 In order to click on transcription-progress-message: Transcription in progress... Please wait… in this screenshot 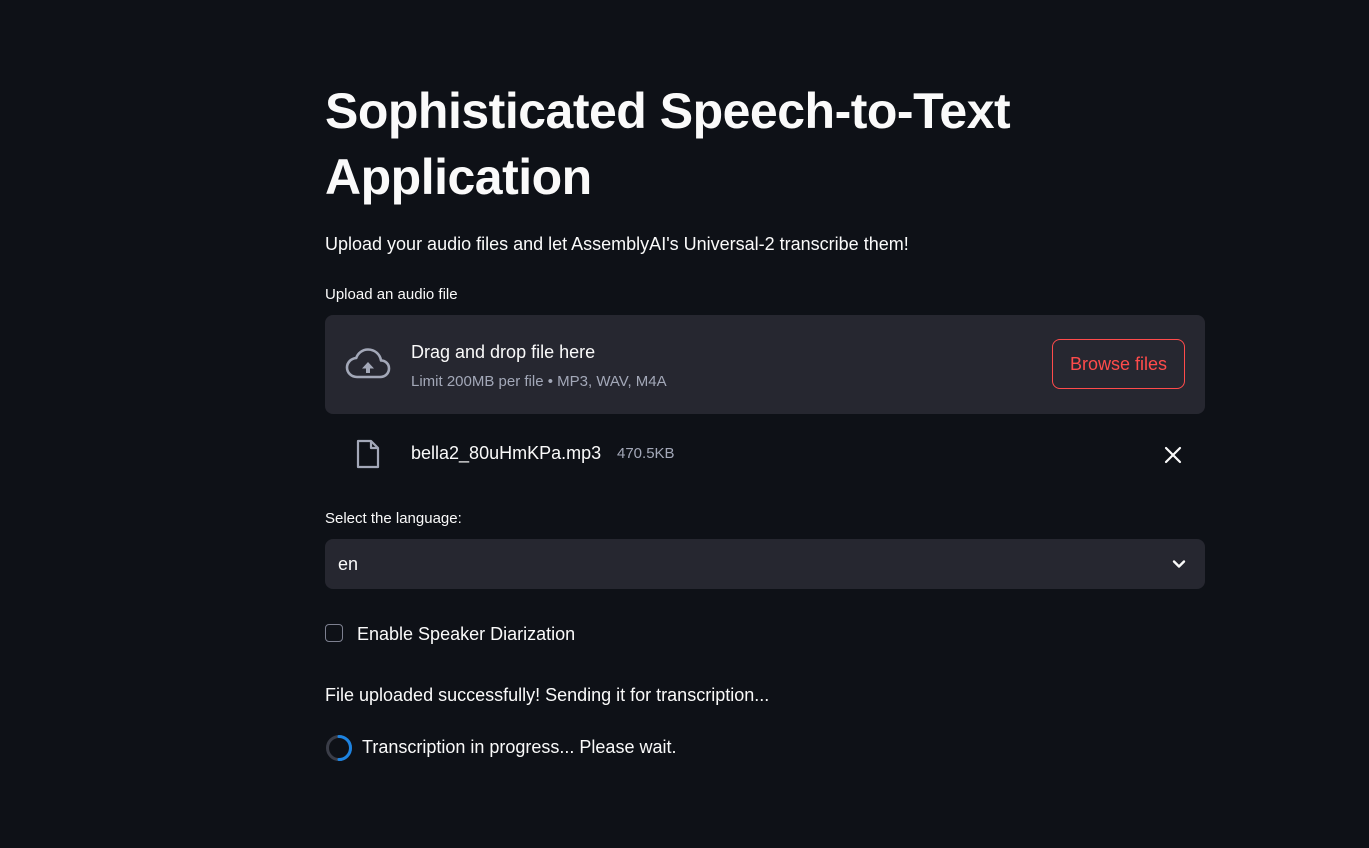, I will do `click(519, 747)`.